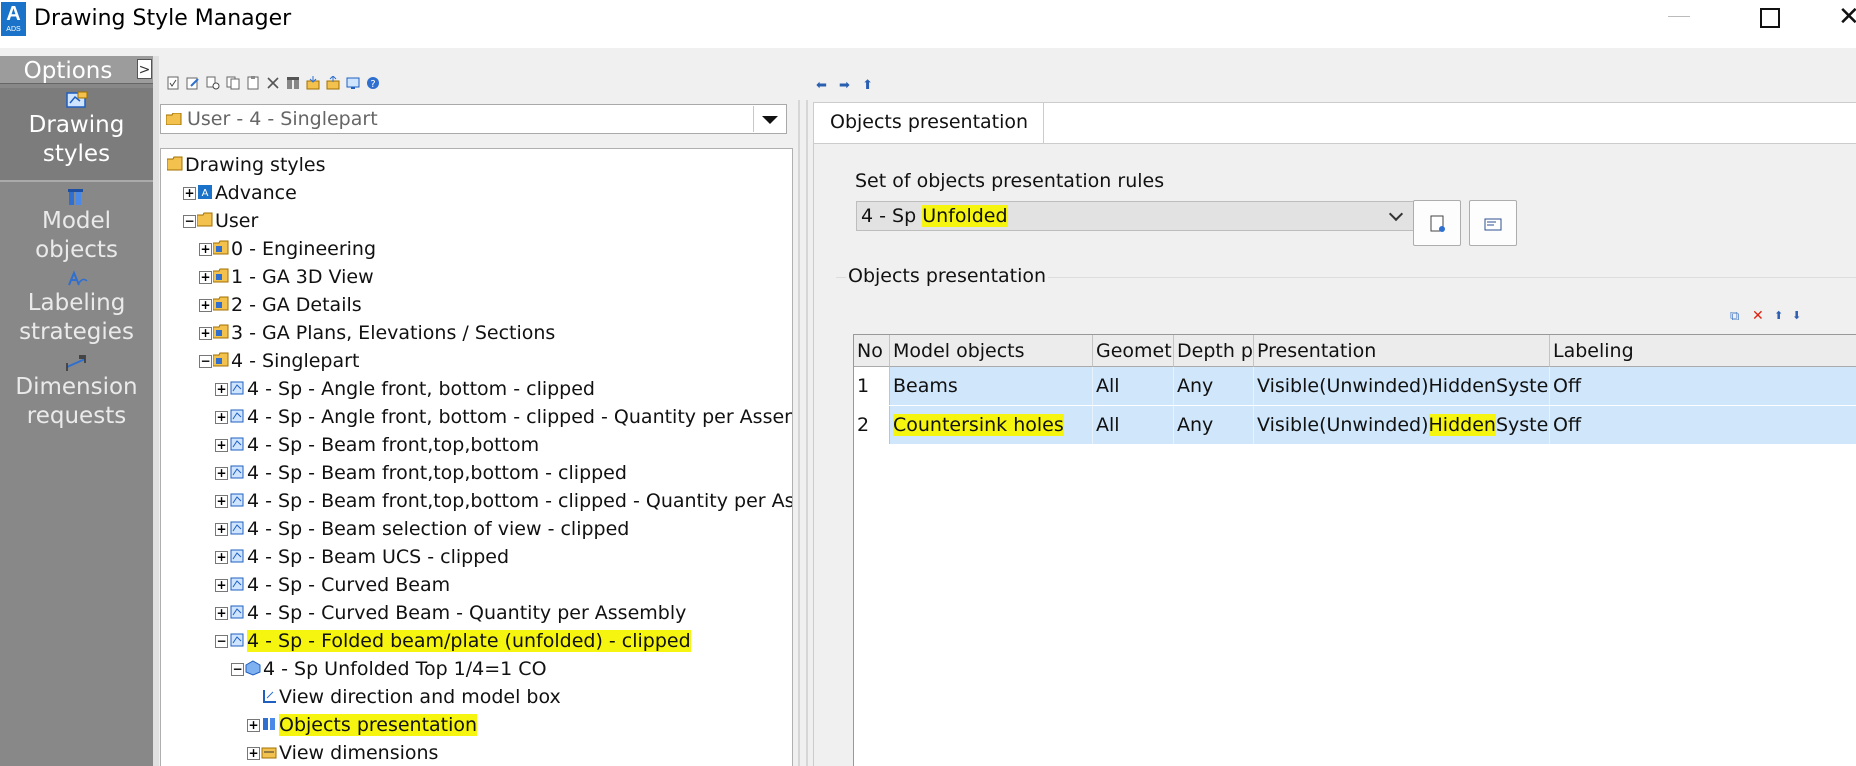 The image size is (1856, 766). I want to click on up-arrow-icon: ⬆, so click(867, 85).